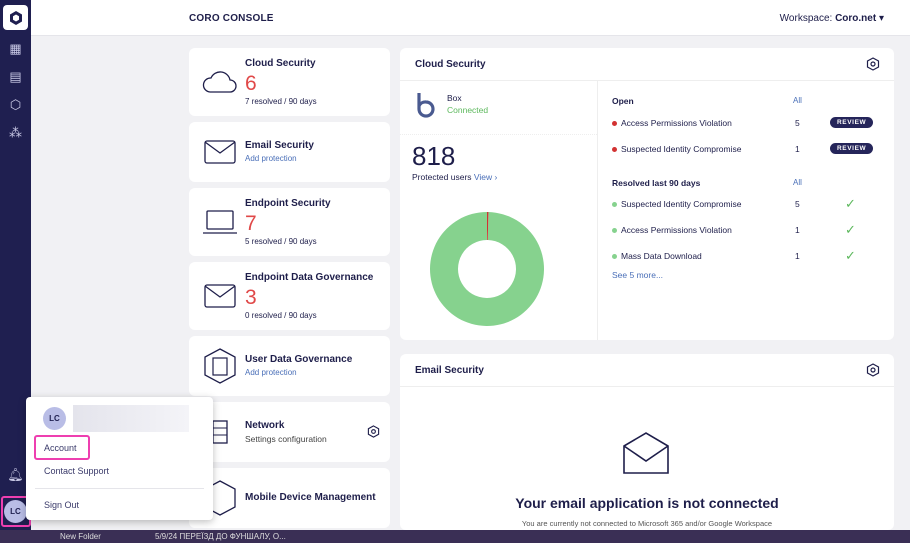 Image resolution: width=910 pixels, height=543 pixels. What do you see at coordinates (231, 18) in the screenshot?
I see `app-title: CORO CONSOLE` at bounding box center [231, 18].